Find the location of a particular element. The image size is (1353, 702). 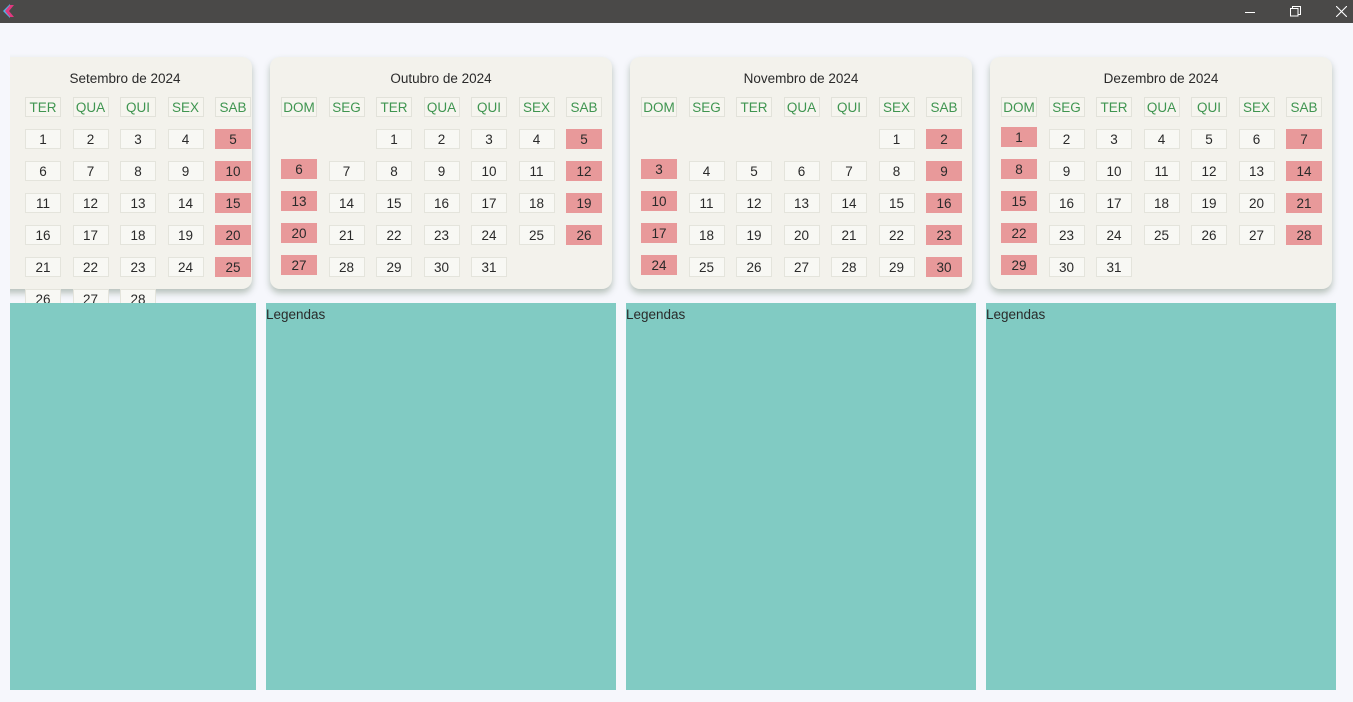

restore-button is located at coordinates (1295, 11).